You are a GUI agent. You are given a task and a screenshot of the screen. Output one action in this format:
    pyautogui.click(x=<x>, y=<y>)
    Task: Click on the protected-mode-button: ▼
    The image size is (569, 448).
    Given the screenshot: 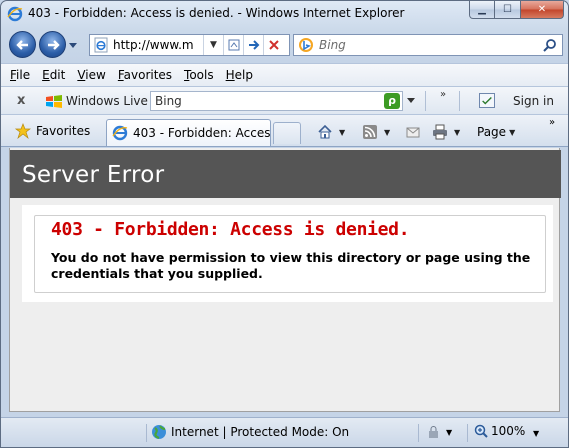 What is the action you would take?
    pyautogui.click(x=439, y=432)
    